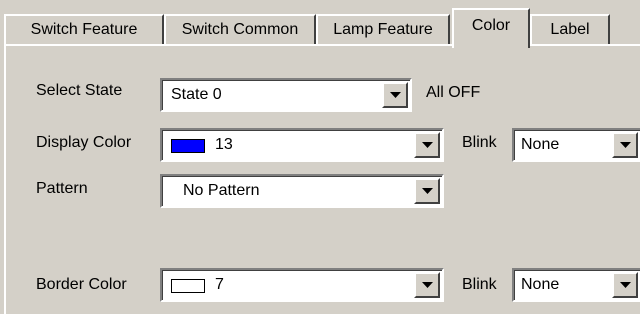 The height and width of the screenshot is (314, 640). What do you see at coordinates (188, 146) in the screenshot?
I see `display-color-swatch` at bounding box center [188, 146].